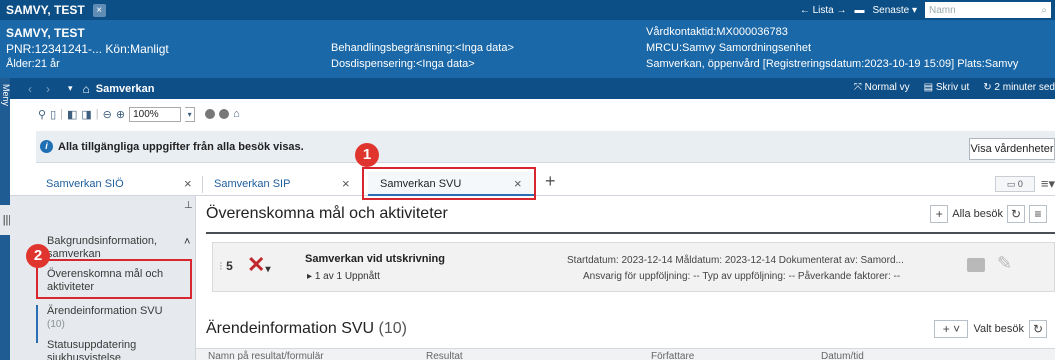 Image resolution: width=1055 pixels, height=360 pixels. What do you see at coordinates (125, 88) in the screenshot?
I see `nav-title: Samverkan` at bounding box center [125, 88].